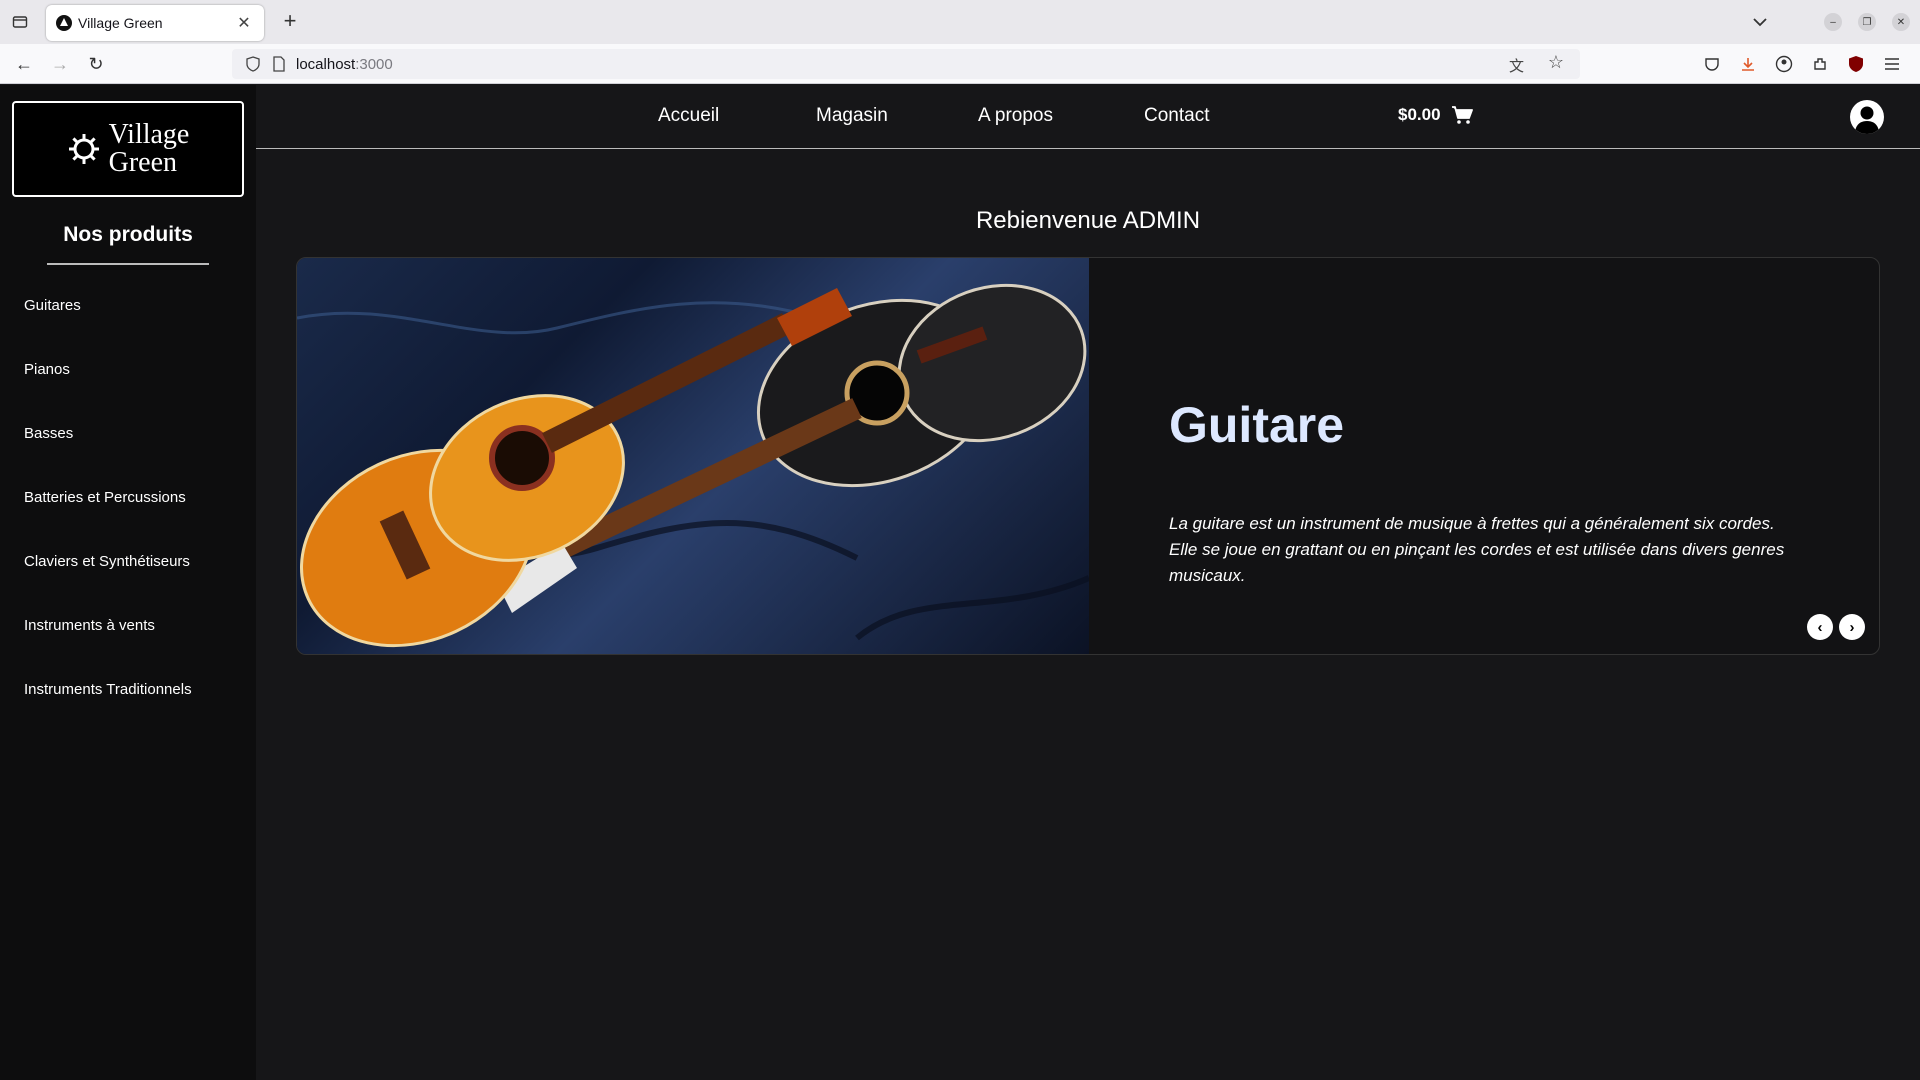 This screenshot has width=1920, height=1080. I want to click on url-host: localhost, so click(326, 64).